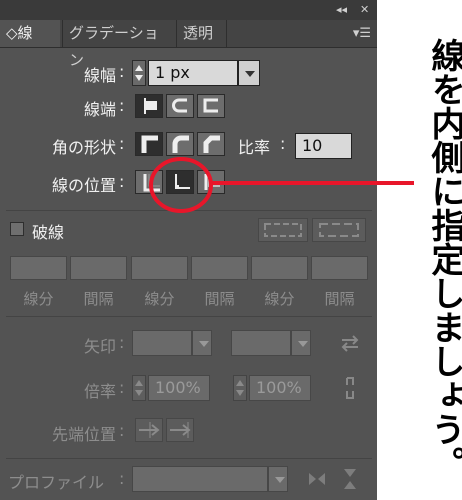 This screenshot has width=462, height=500. I want to click on highlight-circle, so click(181, 185).